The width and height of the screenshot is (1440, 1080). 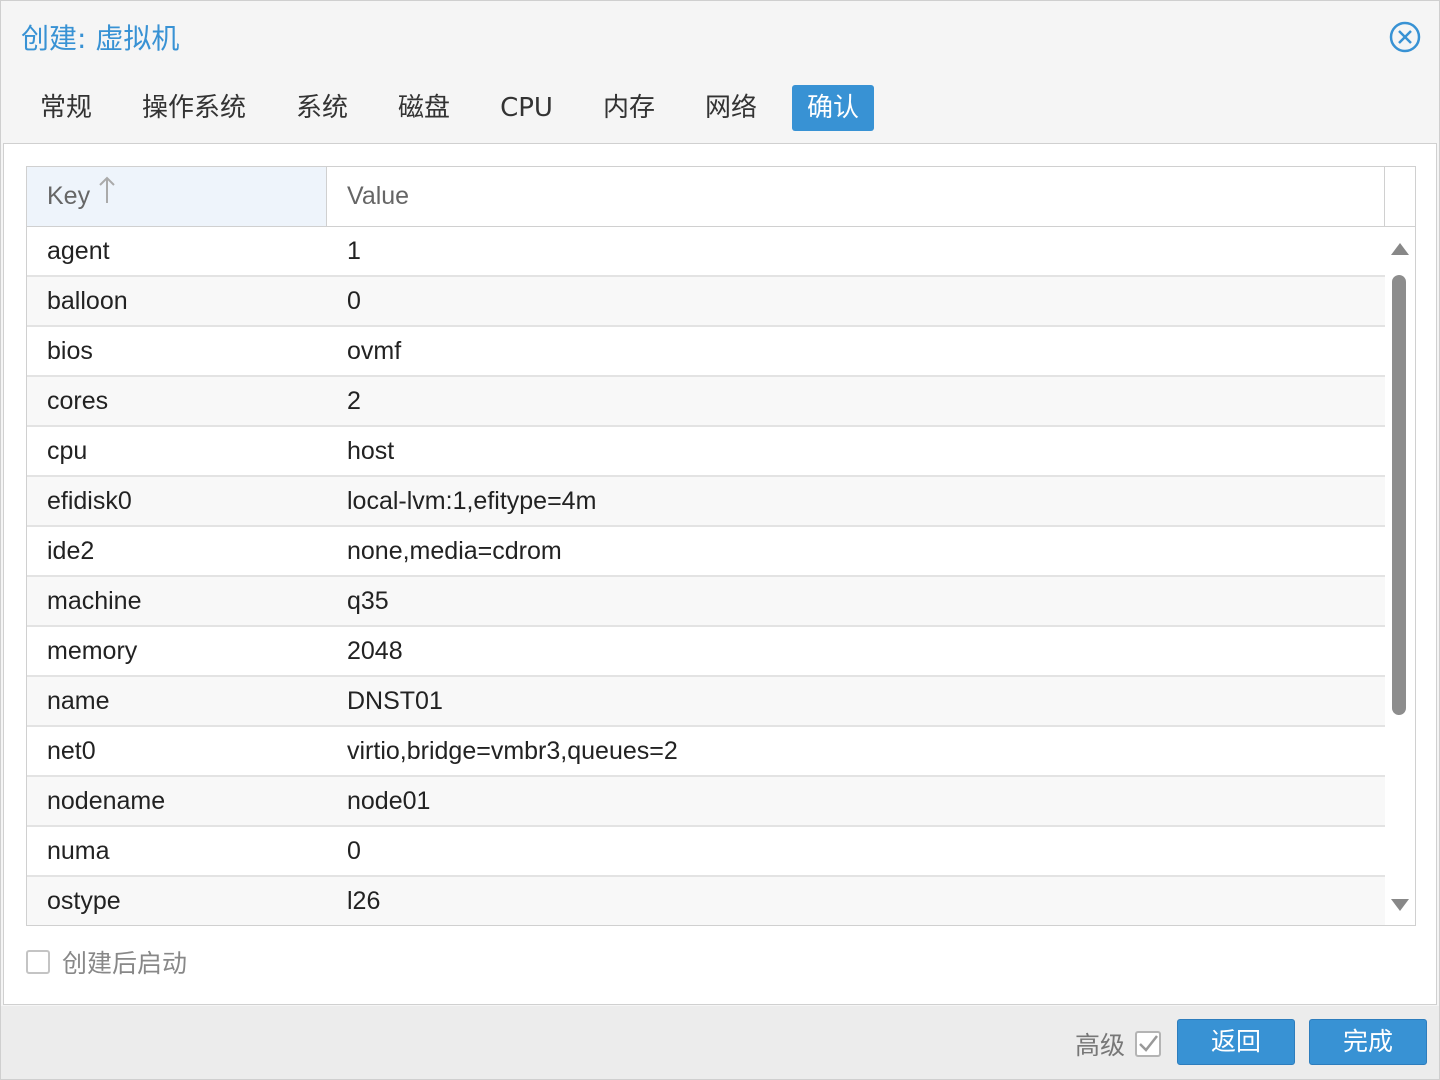 I want to click on row-key: net0, so click(x=71, y=750).